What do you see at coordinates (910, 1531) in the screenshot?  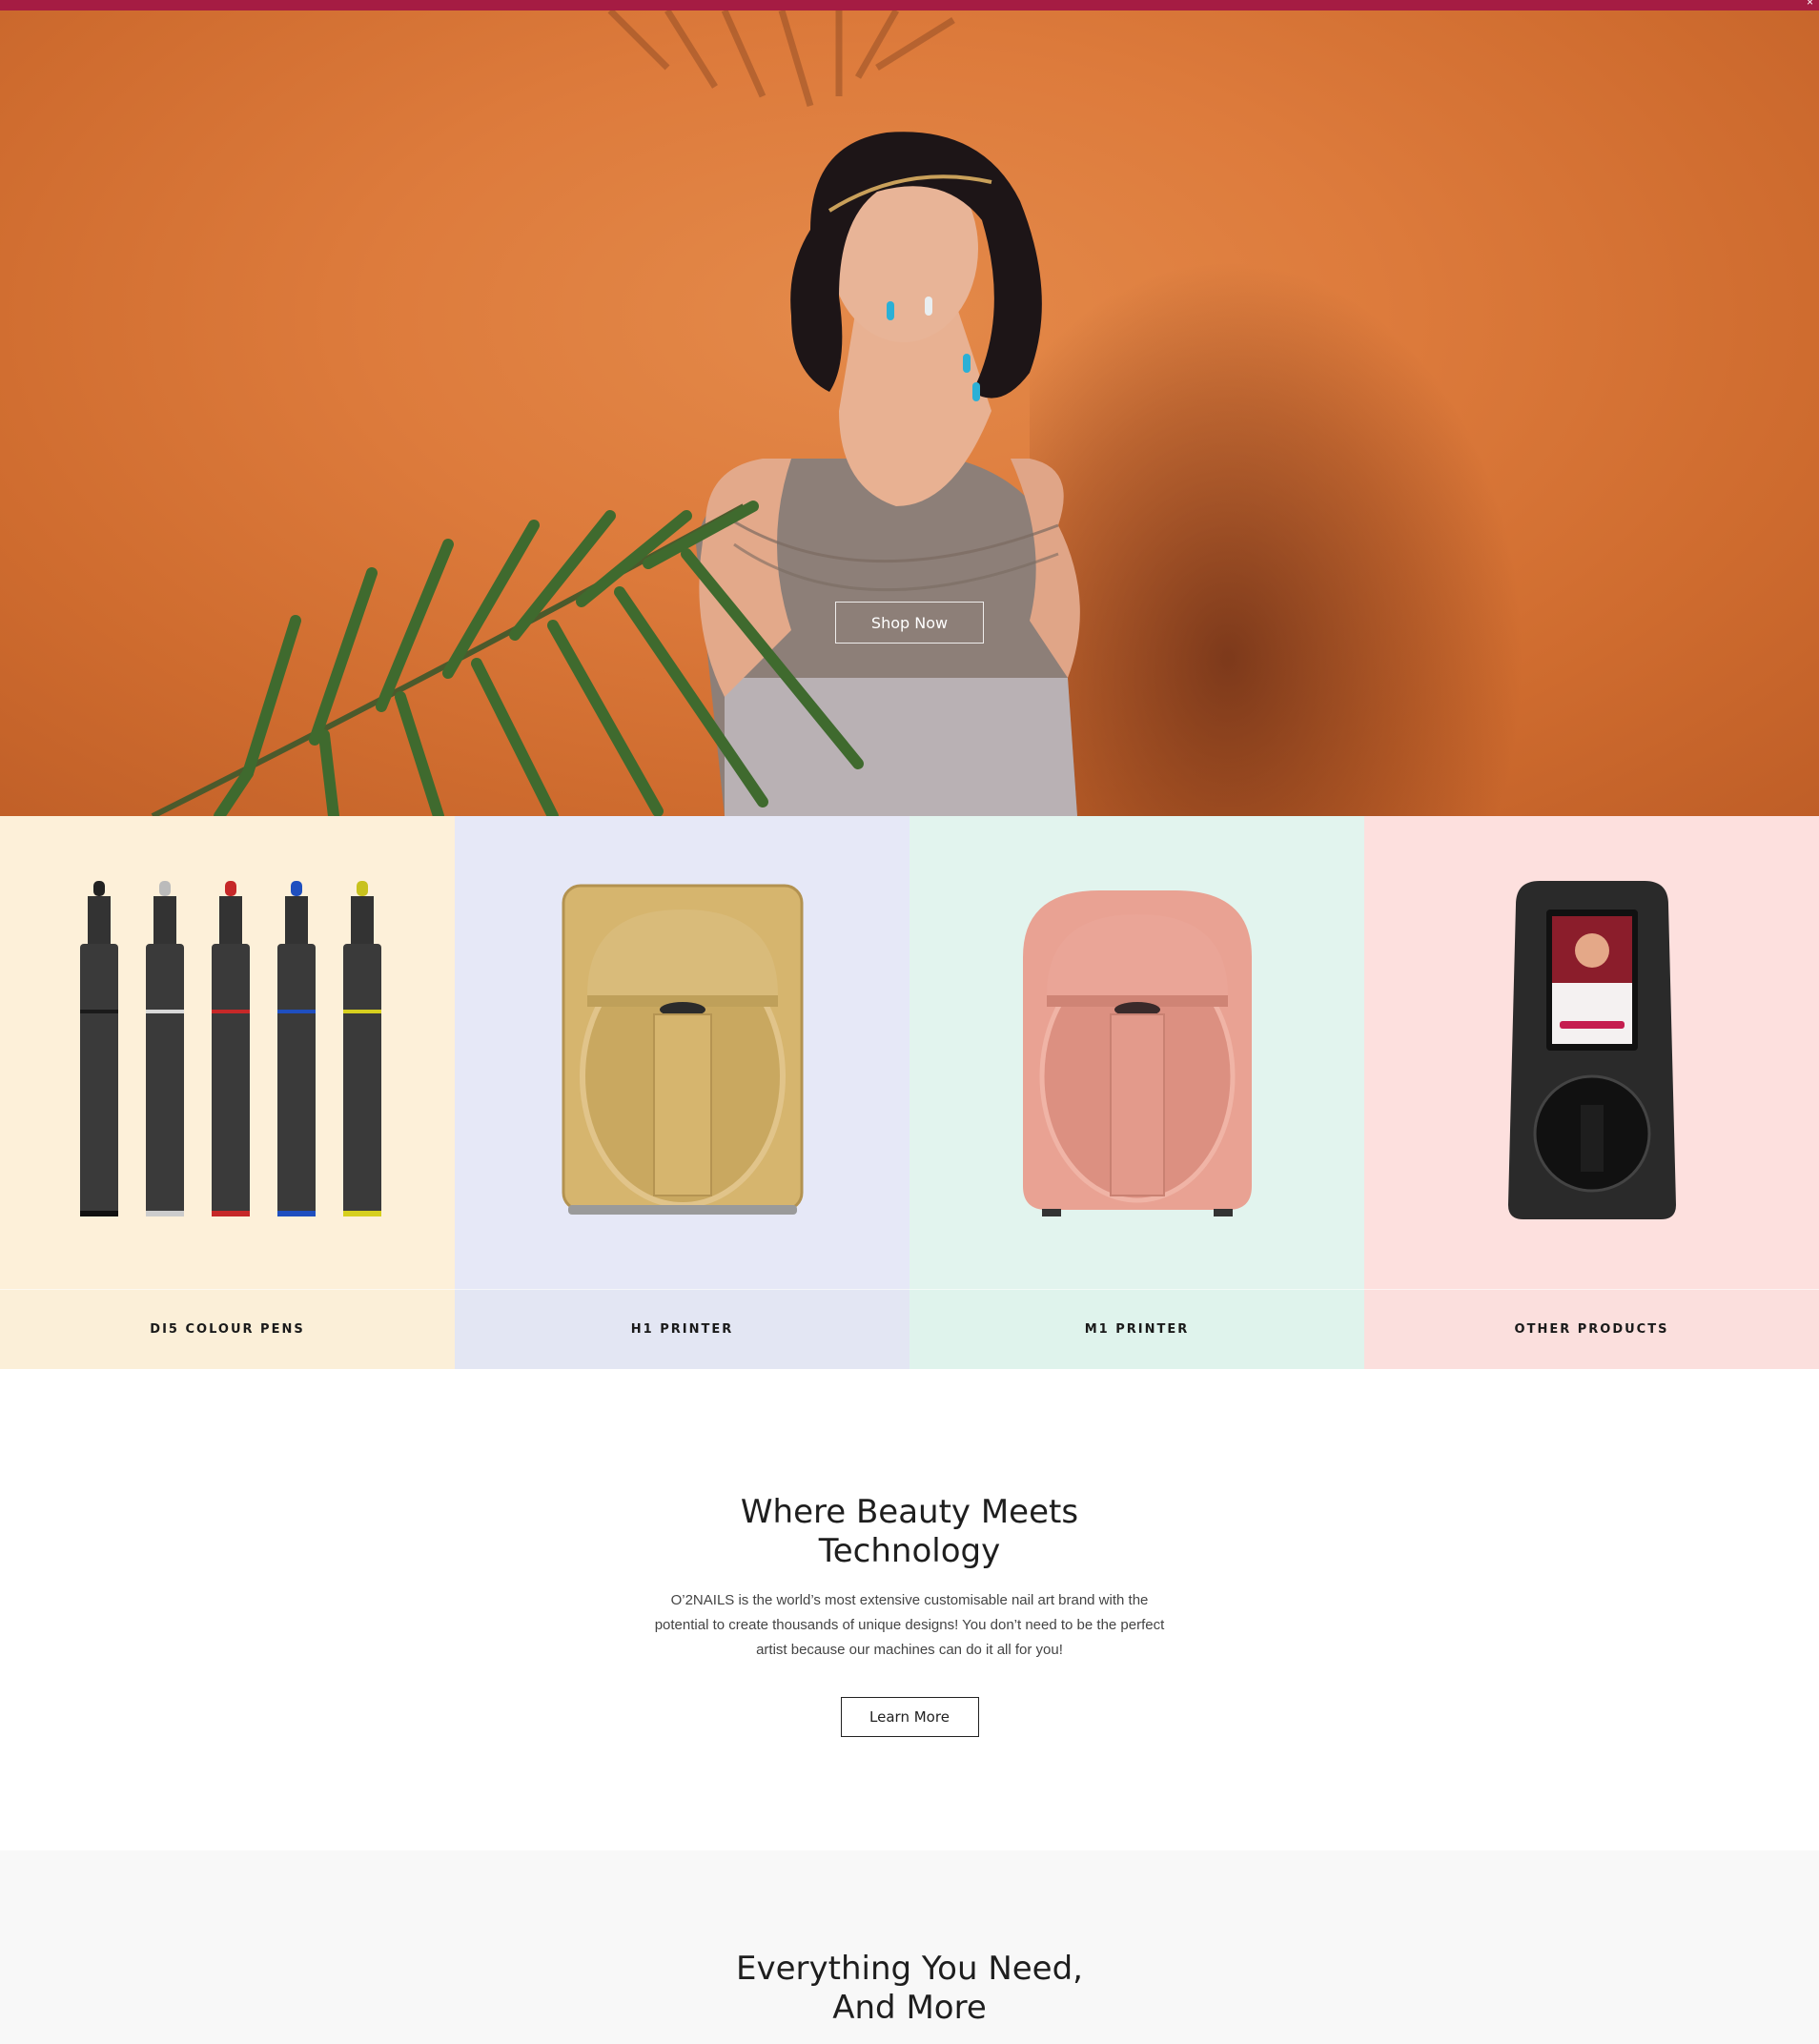 I see `intro-title: Where Beauty Meets Technology` at bounding box center [910, 1531].